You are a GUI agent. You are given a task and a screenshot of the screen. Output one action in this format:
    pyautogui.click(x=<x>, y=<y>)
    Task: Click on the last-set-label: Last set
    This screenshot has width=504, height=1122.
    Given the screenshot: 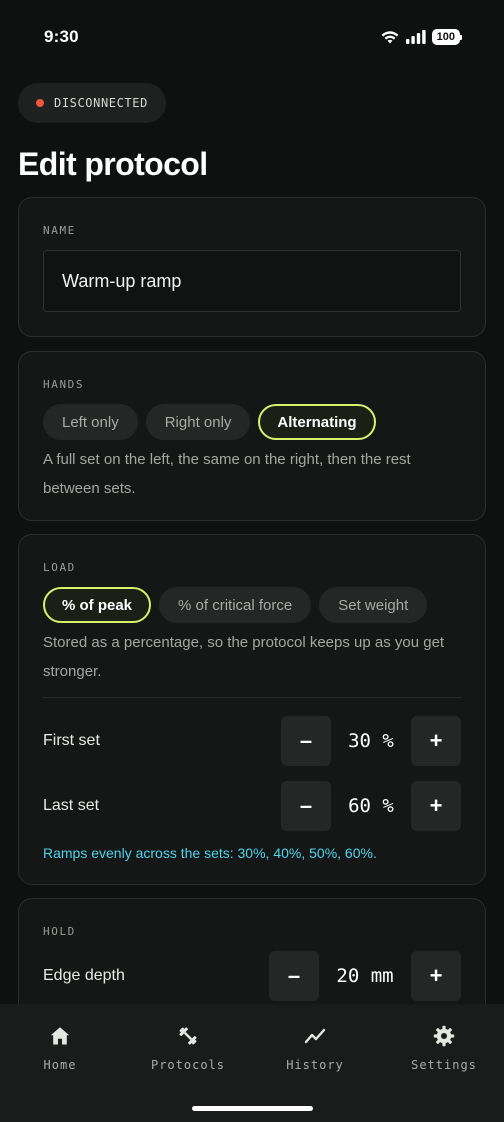 What is the action you would take?
    pyautogui.click(x=71, y=805)
    